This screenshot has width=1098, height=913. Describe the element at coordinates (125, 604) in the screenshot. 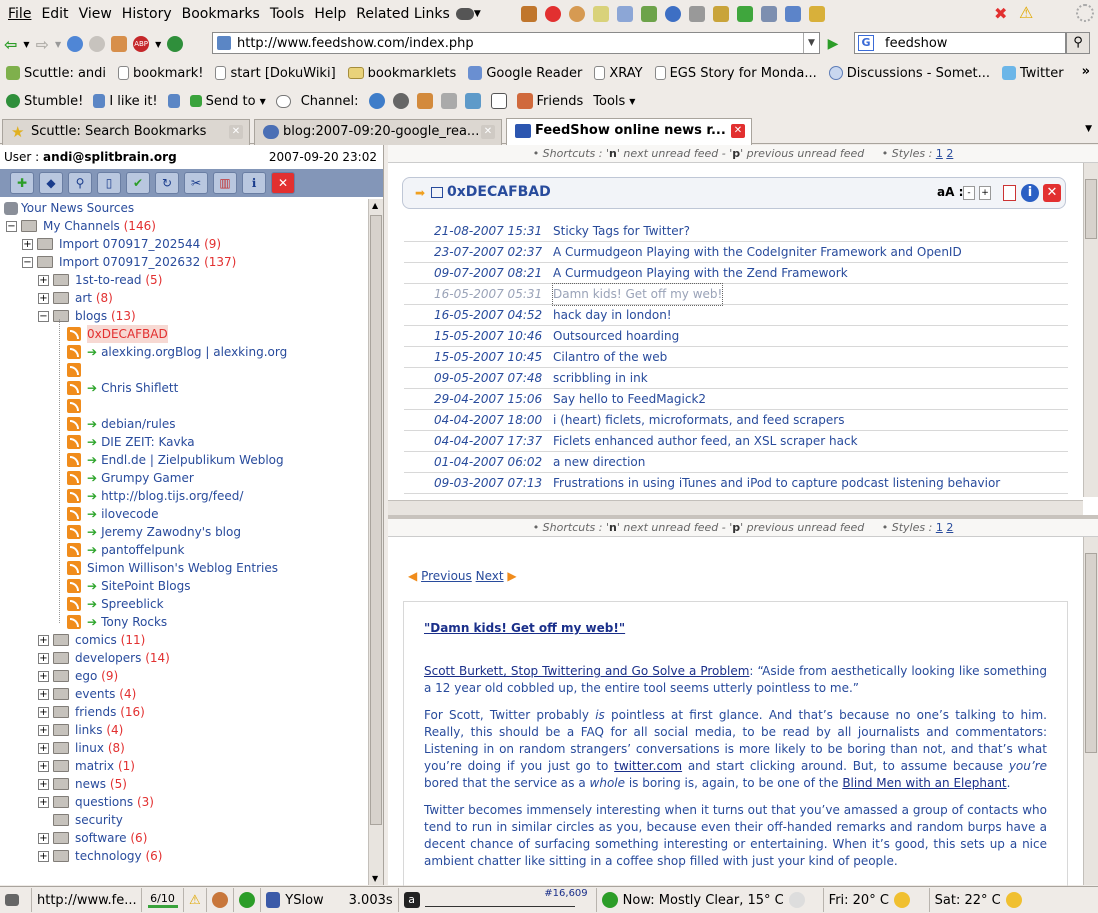

I see `tree-feed-item: ➔ Spreeblick` at that location.